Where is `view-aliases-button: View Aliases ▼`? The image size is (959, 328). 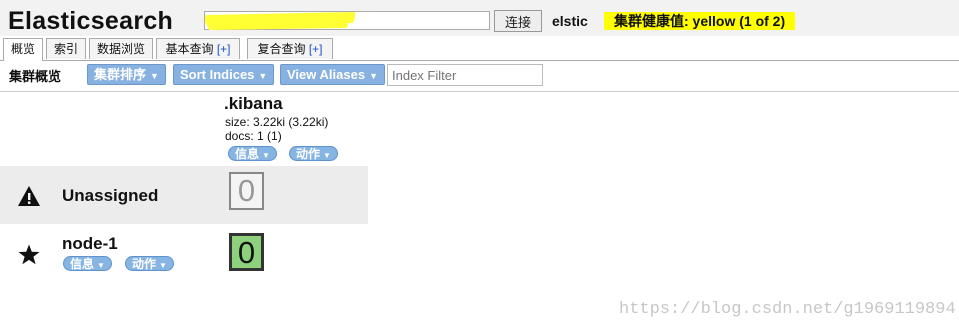 view-aliases-button: View Aliases ▼ is located at coordinates (332, 74).